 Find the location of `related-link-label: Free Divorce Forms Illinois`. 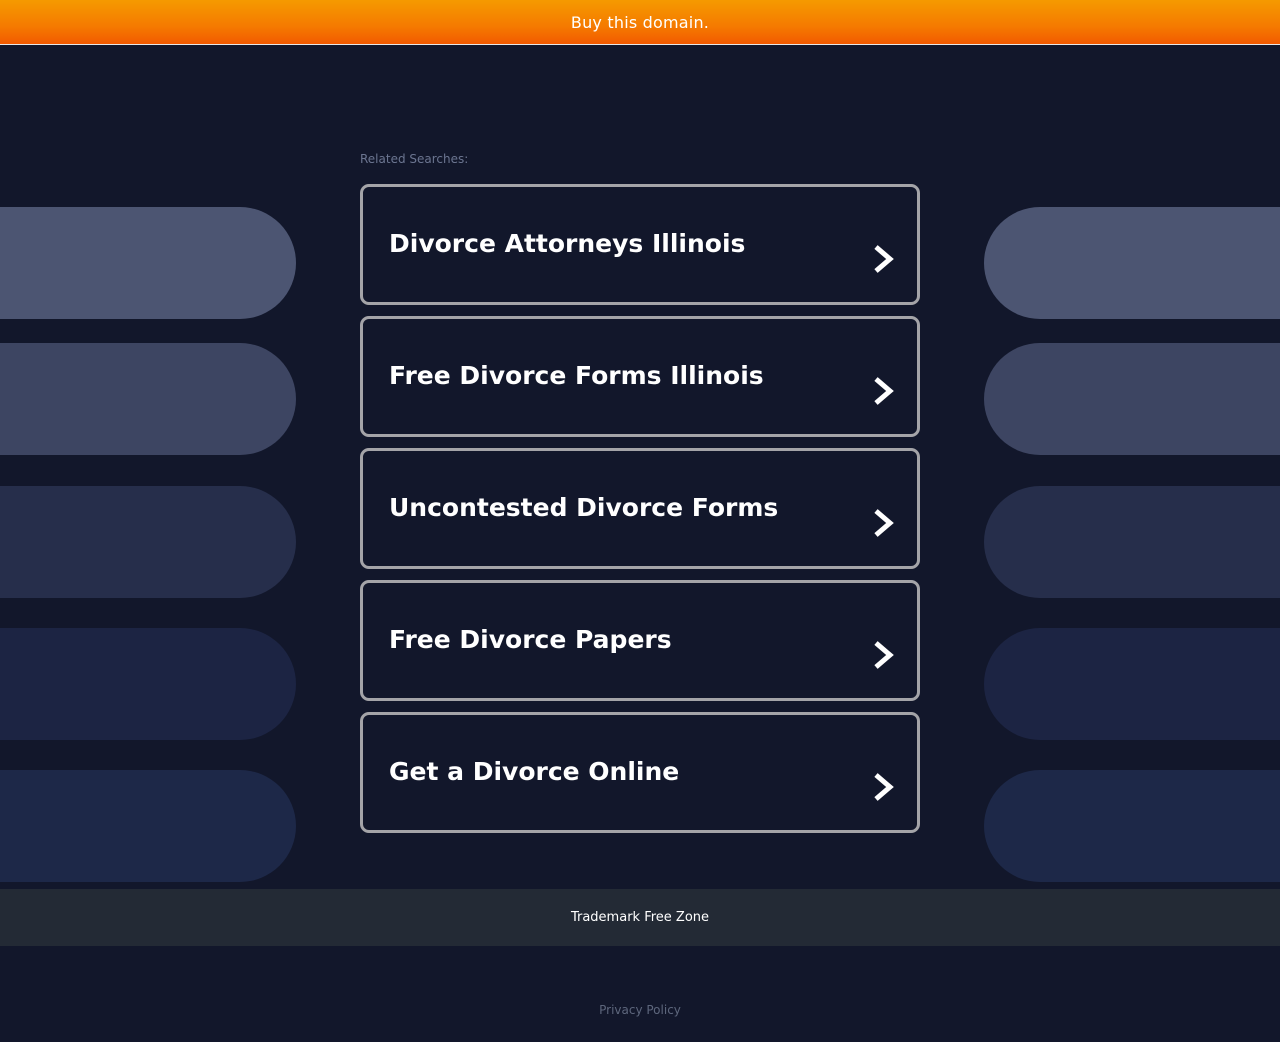

related-link-label: Free Divorce Forms Illinois is located at coordinates (576, 375).